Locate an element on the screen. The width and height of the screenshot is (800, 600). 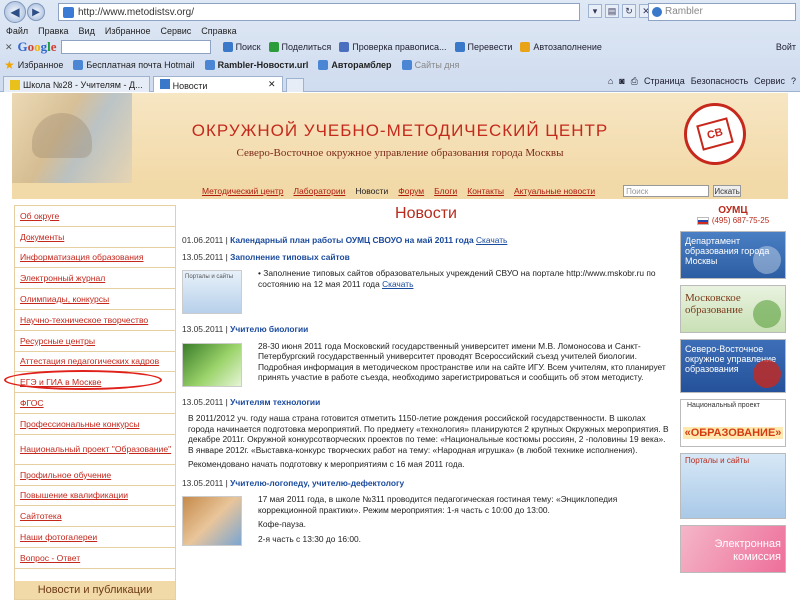
favorite-item: Бесплатная почта Hotmail is located at coordinates (134, 65).